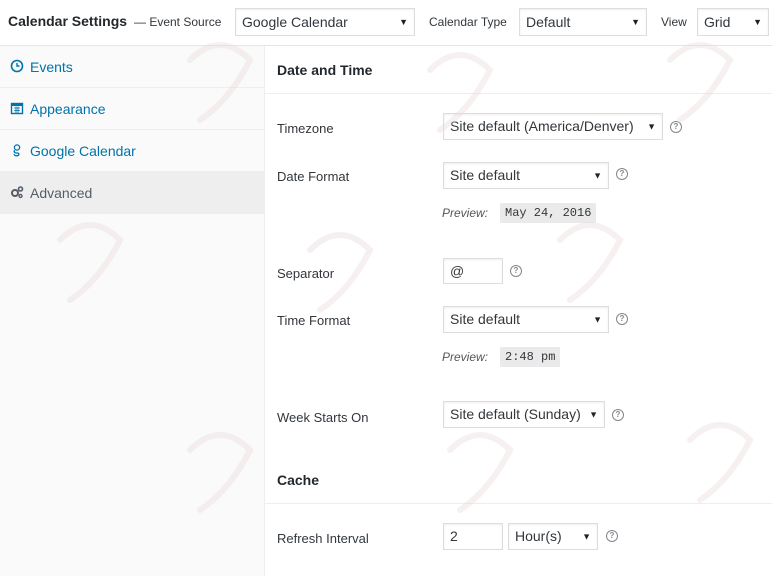  I want to click on time-preview-value: 2:48 pm, so click(530, 357).